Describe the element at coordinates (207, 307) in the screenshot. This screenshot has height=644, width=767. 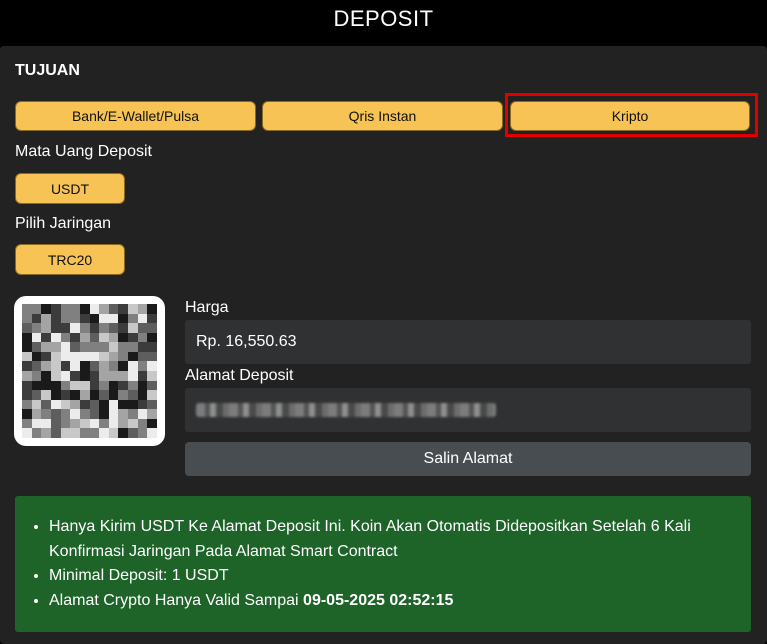
I see `price-label: Harga` at that location.